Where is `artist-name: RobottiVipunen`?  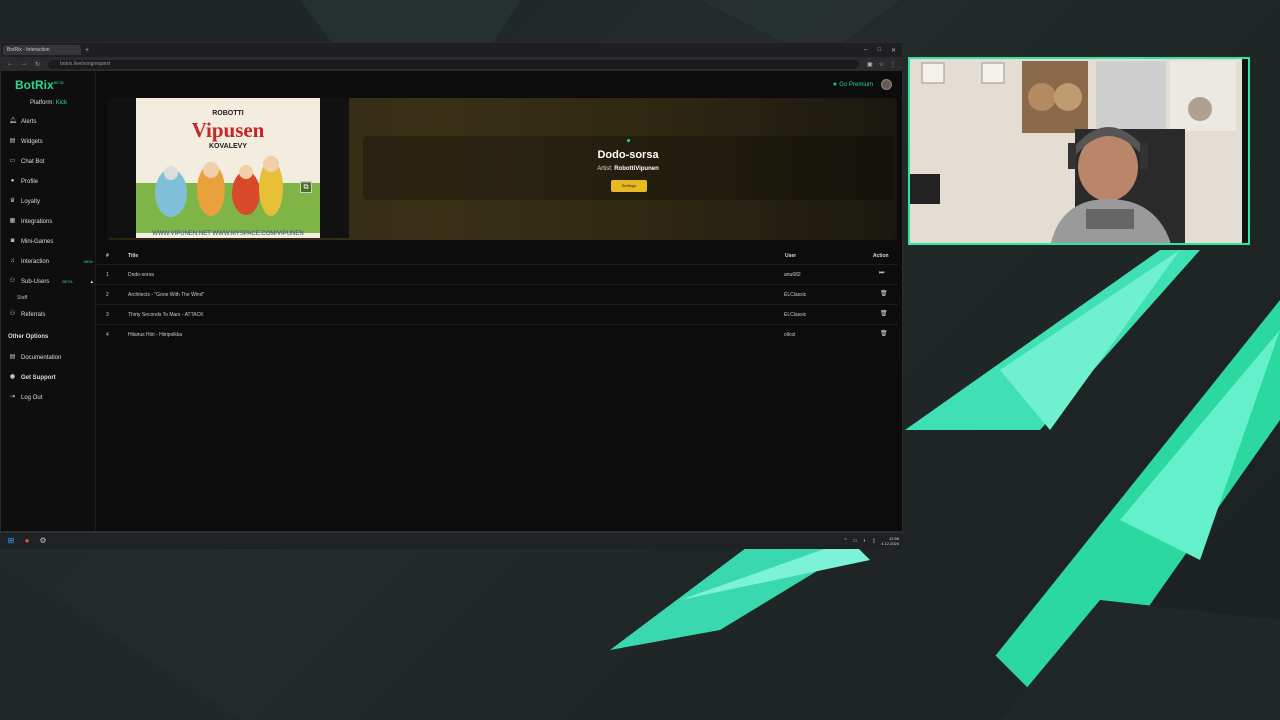 artist-name: RobottiVipunen is located at coordinates (636, 169).